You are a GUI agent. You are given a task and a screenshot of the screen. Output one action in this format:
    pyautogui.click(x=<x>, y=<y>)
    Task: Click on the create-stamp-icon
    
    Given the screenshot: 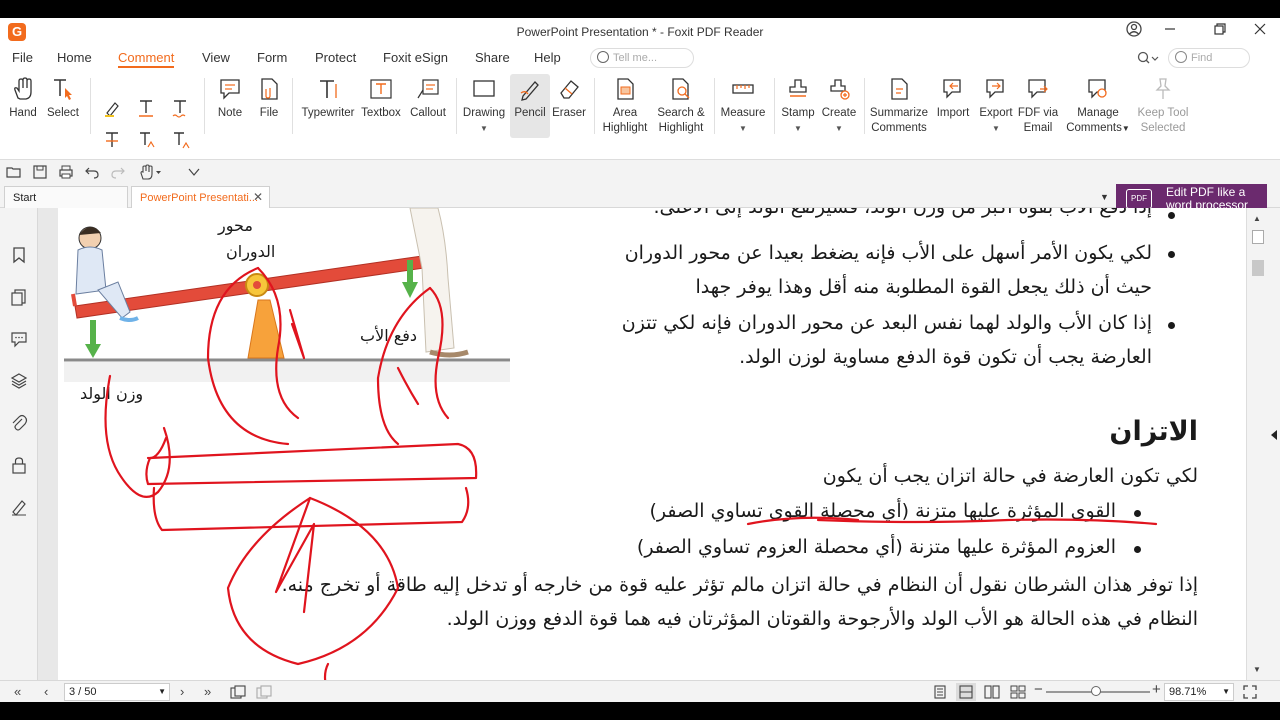 What is the action you would take?
    pyautogui.click(x=840, y=89)
    